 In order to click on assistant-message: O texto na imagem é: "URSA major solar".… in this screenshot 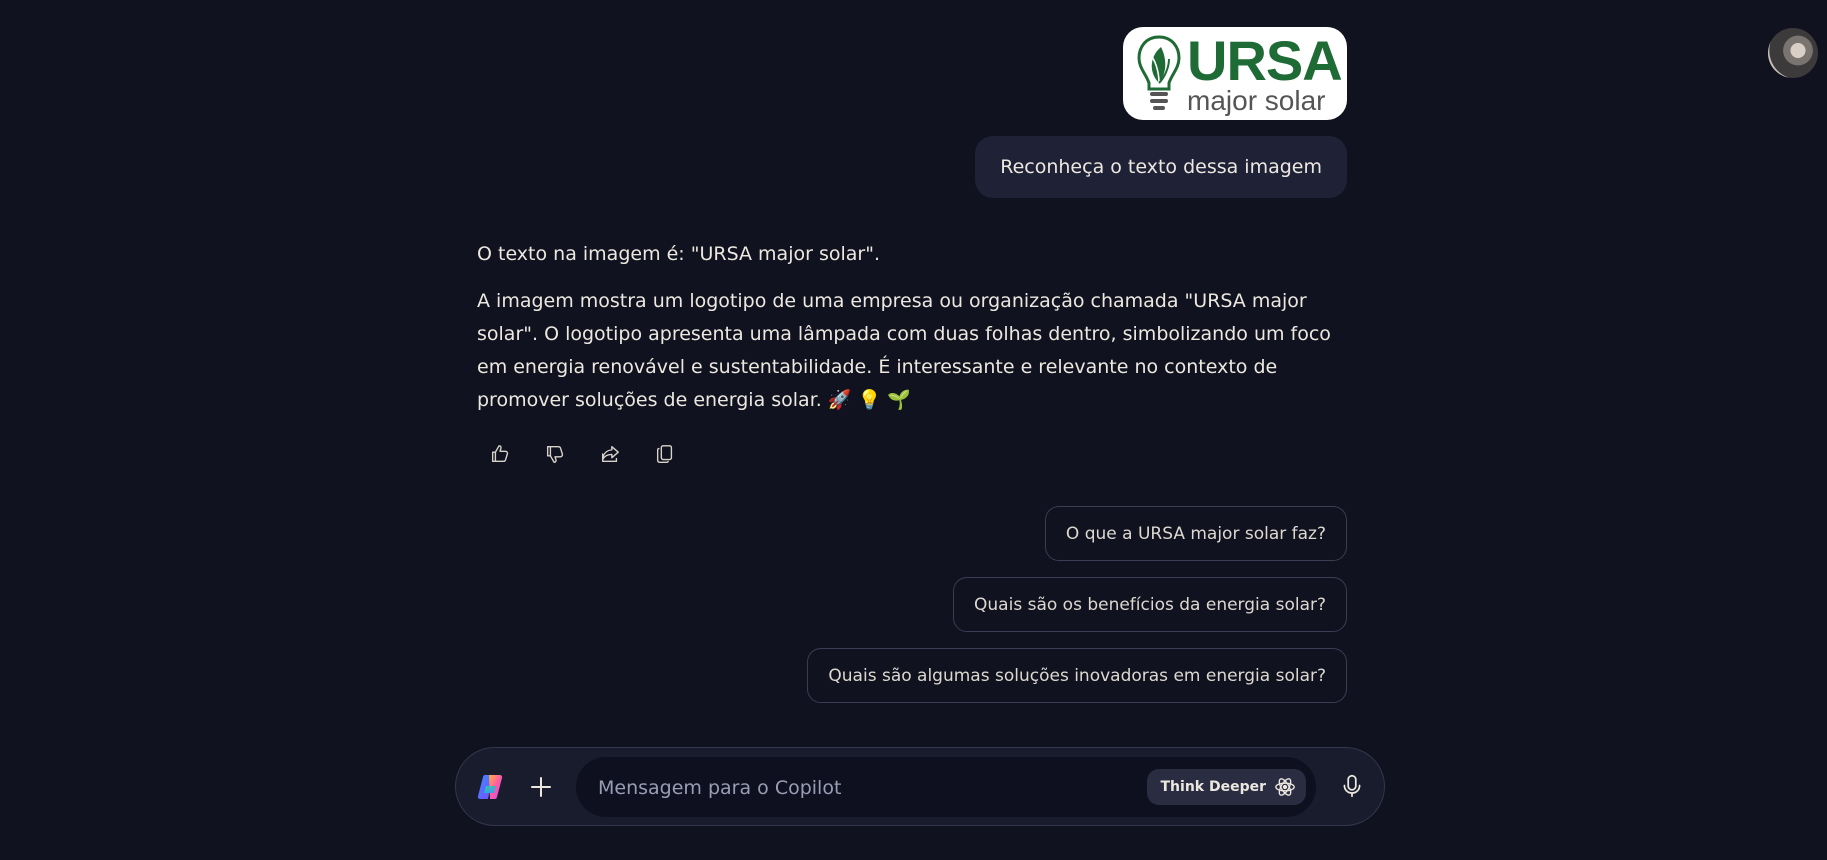, I will do `click(917, 334)`.